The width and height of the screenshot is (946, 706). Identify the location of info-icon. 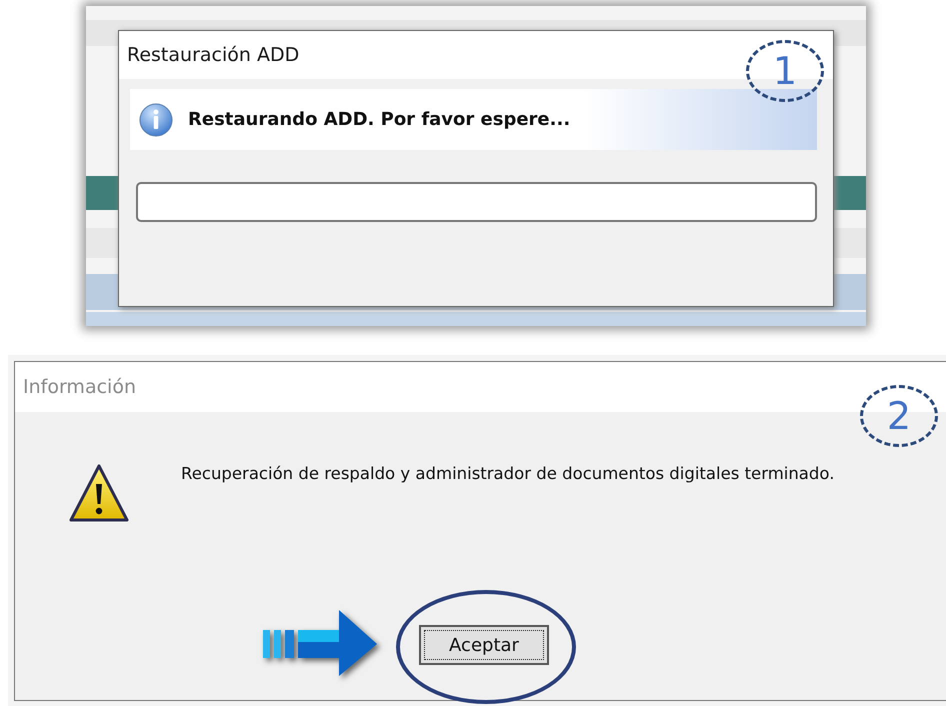
(156, 120).